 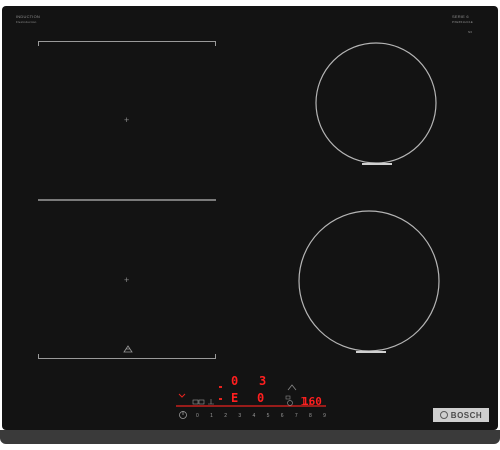 What do you see at coordinates (261, 416) in the screenshot?
I see `power-level-scale: 0 1 2 3 4 5 6 7 8 9` at bounding box center [261, 416].